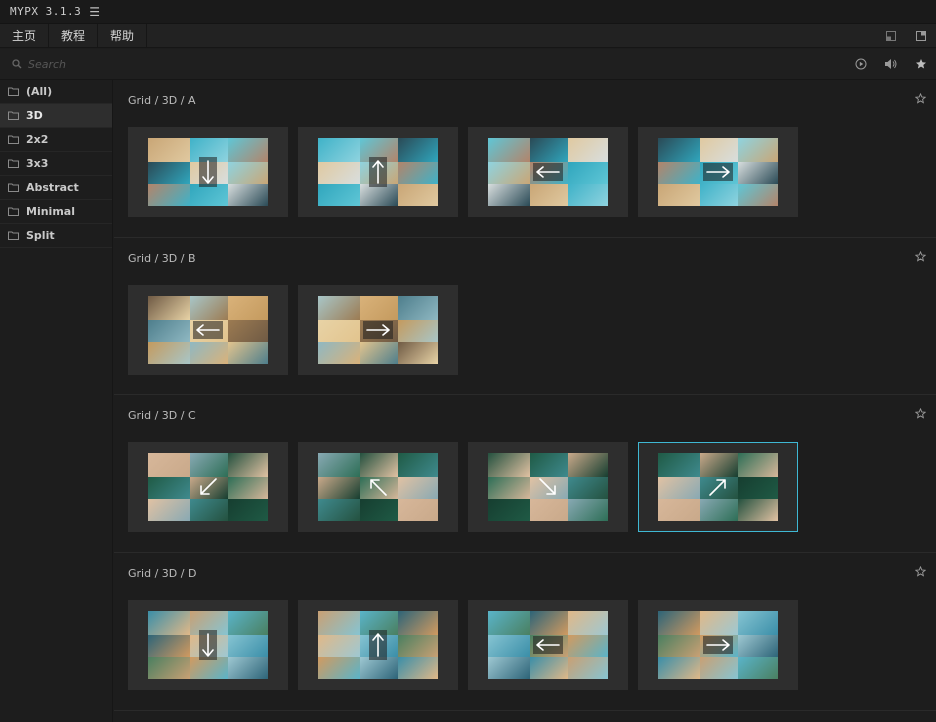 The image size is (936, 722). Describe the element at coordinates (56, 188) in the screenshot. I see `sidebar-item-abstract: Abstract` at that location.